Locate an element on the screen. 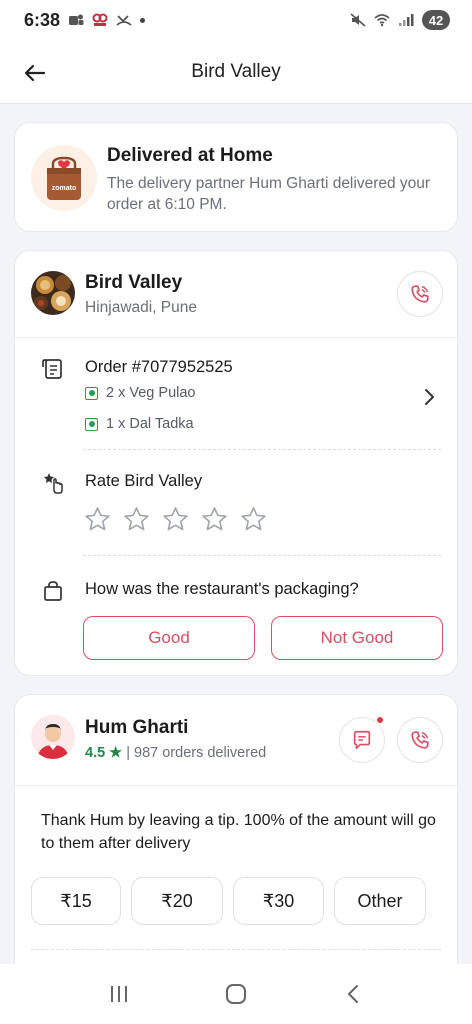 This screenshot has height=1024, width=472. order-receipt-icon is located at coordinates (52, 369).